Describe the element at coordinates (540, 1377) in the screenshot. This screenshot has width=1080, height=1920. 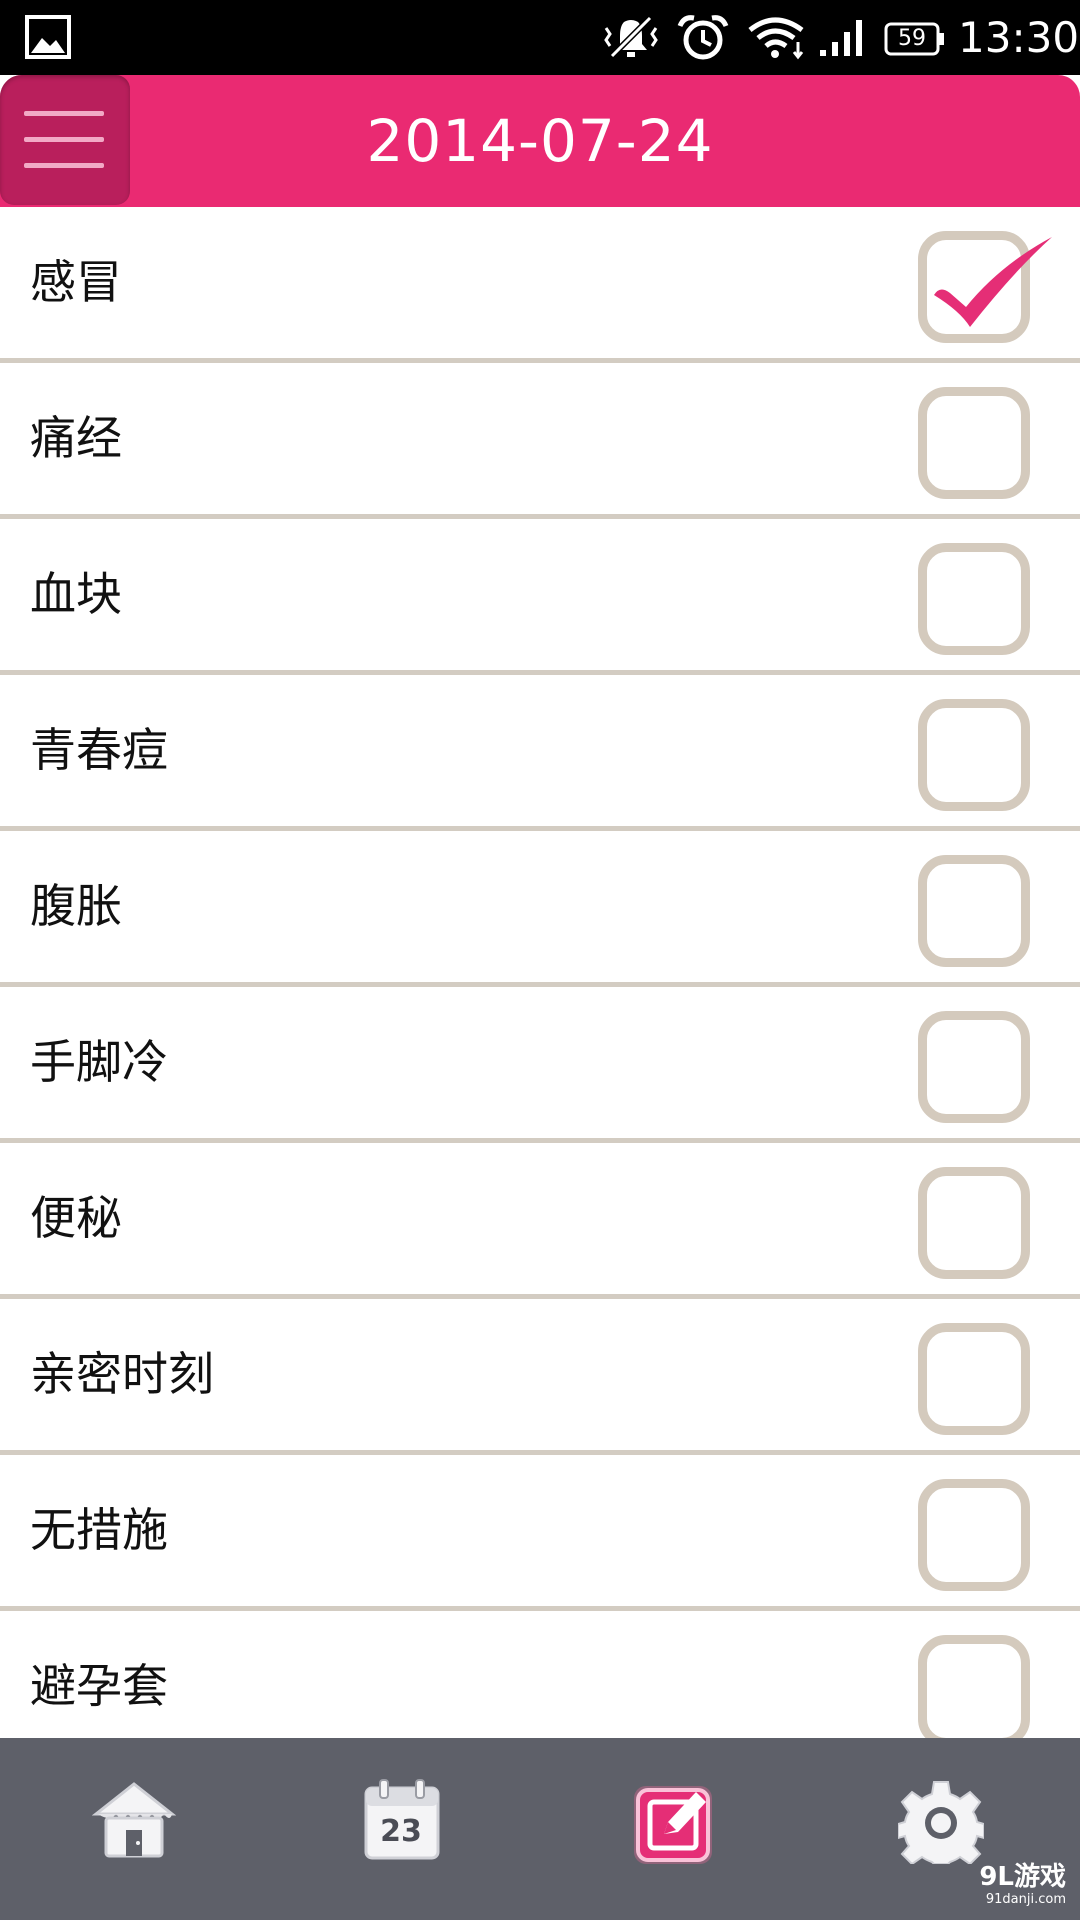
I see `list-item: 亲密时刻` at that location.